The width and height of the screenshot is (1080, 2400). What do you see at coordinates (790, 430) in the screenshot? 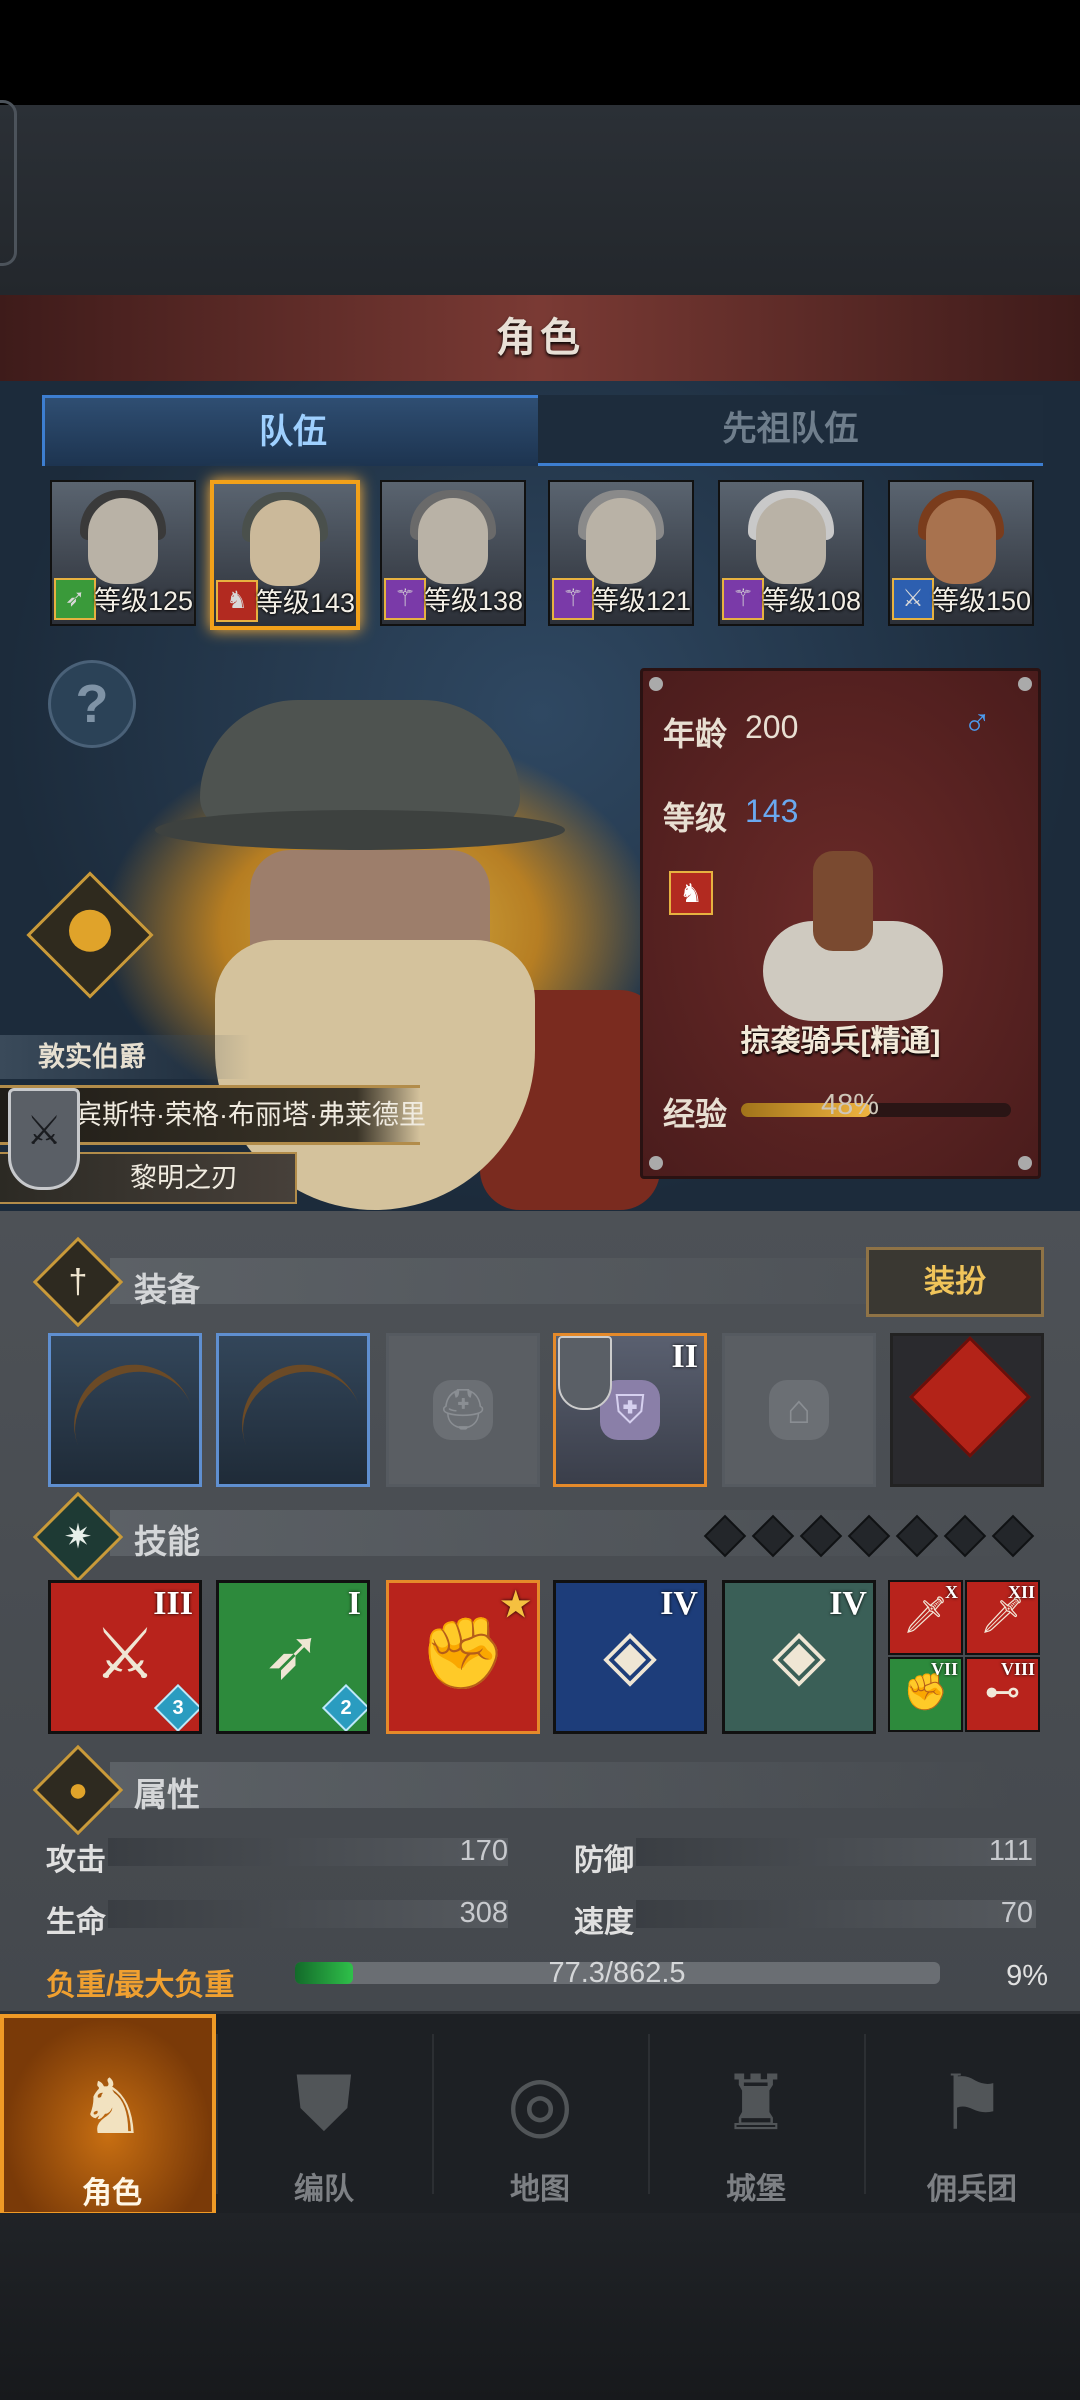
I see `tab-ancestor-team: 先祖队伍` at bounding box center [790, 430].